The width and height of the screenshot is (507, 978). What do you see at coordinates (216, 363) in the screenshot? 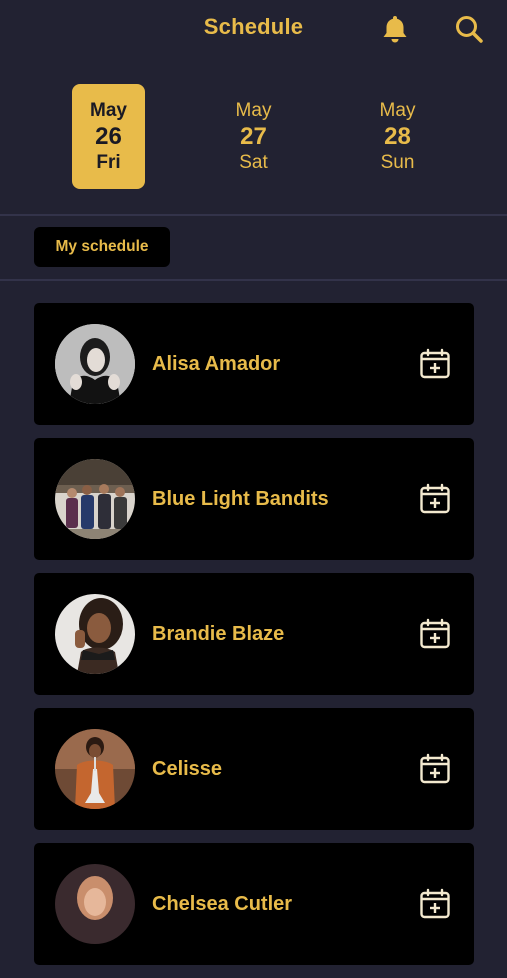
I see `artist-name: Alisa Amador` at bounding box center [216, 363].